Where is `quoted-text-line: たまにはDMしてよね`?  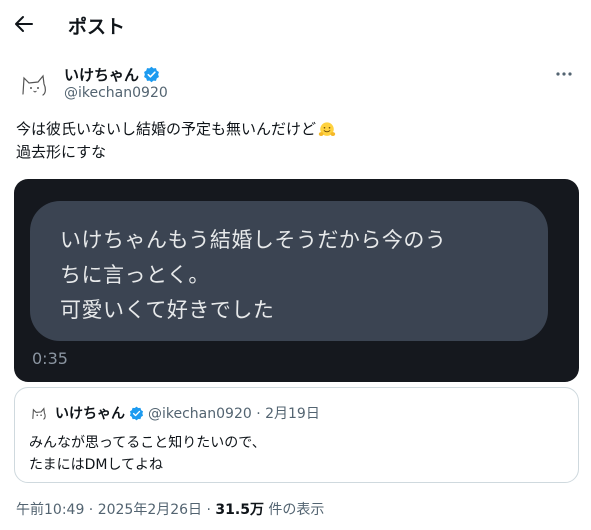
quoted-text-line: たまにはDMしてよね is located at coordinates (96, 465).